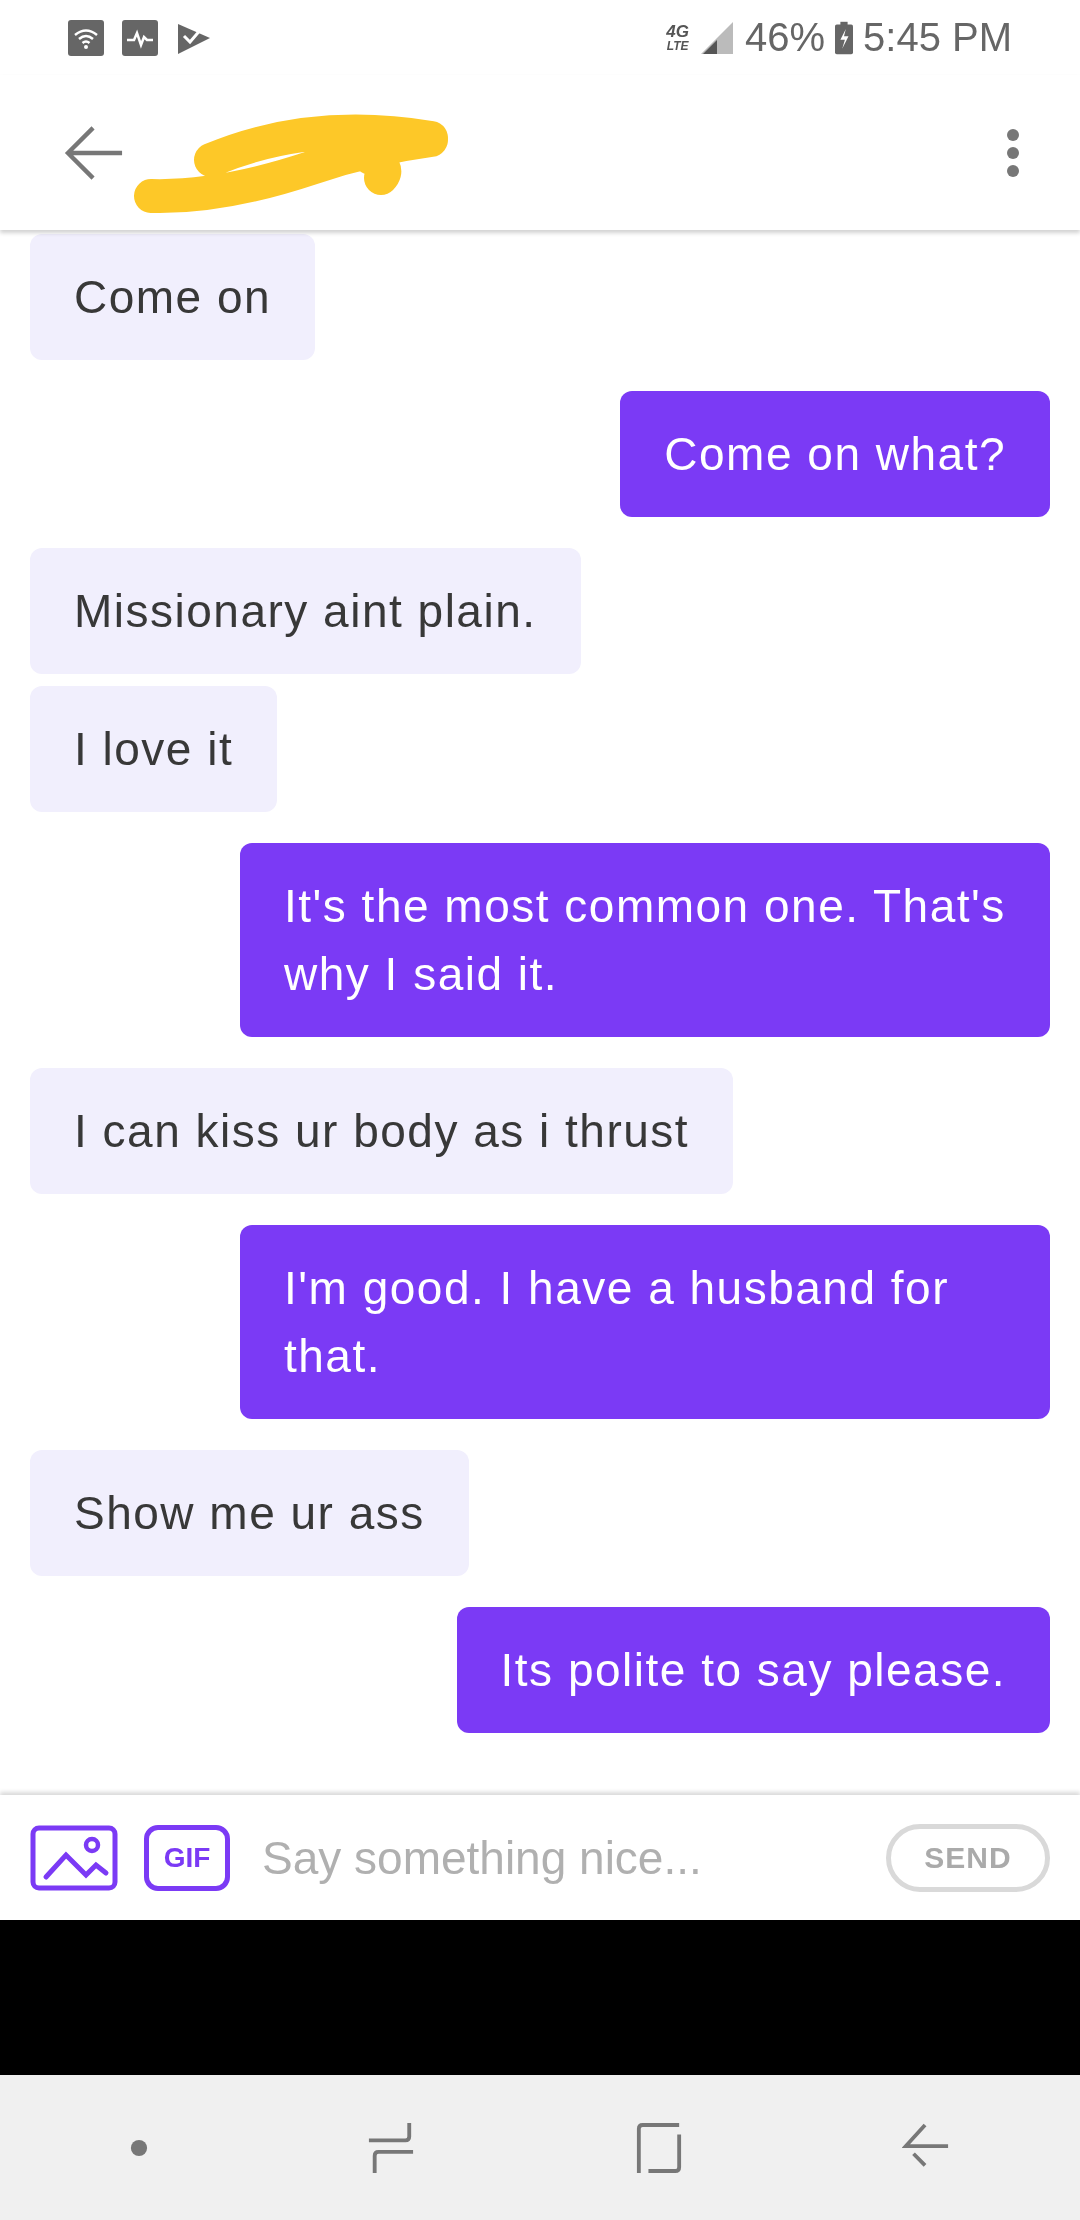 This screenshot has width=1080, height=2220. What do you see at coordinates (86, 37) in the screenshot?
I see `wifi-icon` at bounding box center [86, 37].